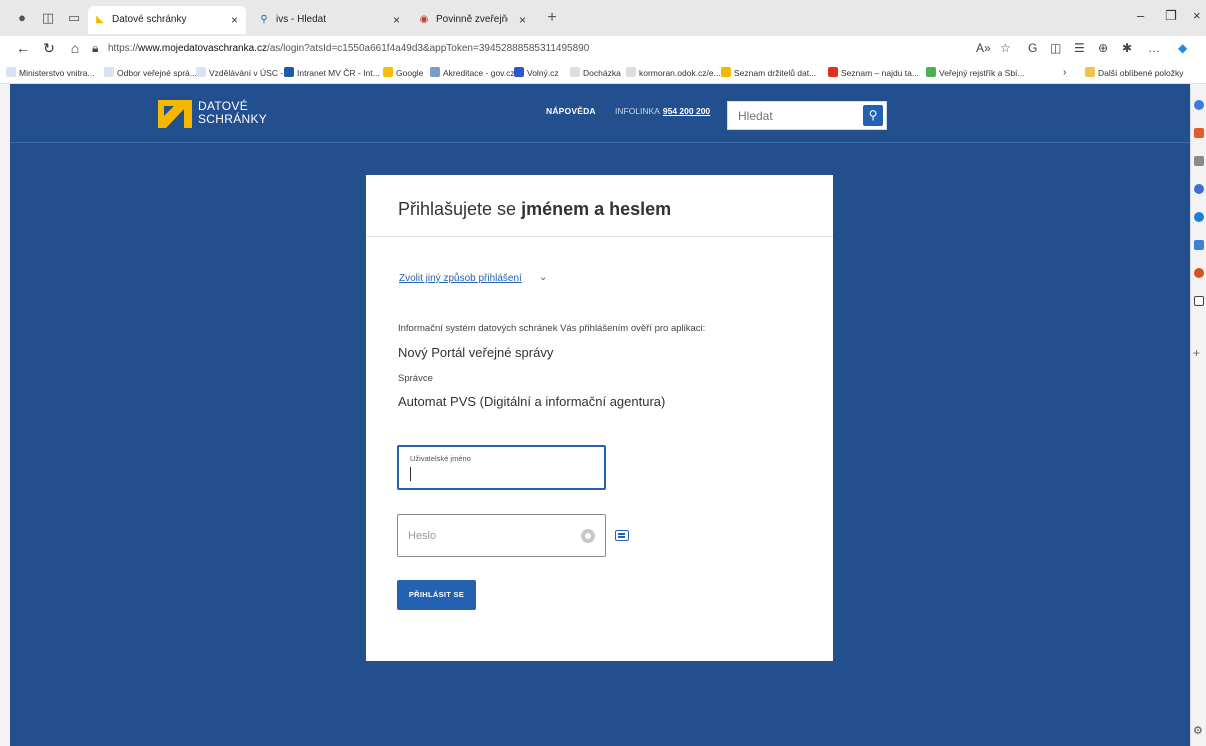 Image resolution: width=1206 pixels, height=746 pixels. What do you see at coordinates (233, 119) in the screenshot?
I see `logo-line2: SCHRÁNKY` at bounding box center [233, 119].